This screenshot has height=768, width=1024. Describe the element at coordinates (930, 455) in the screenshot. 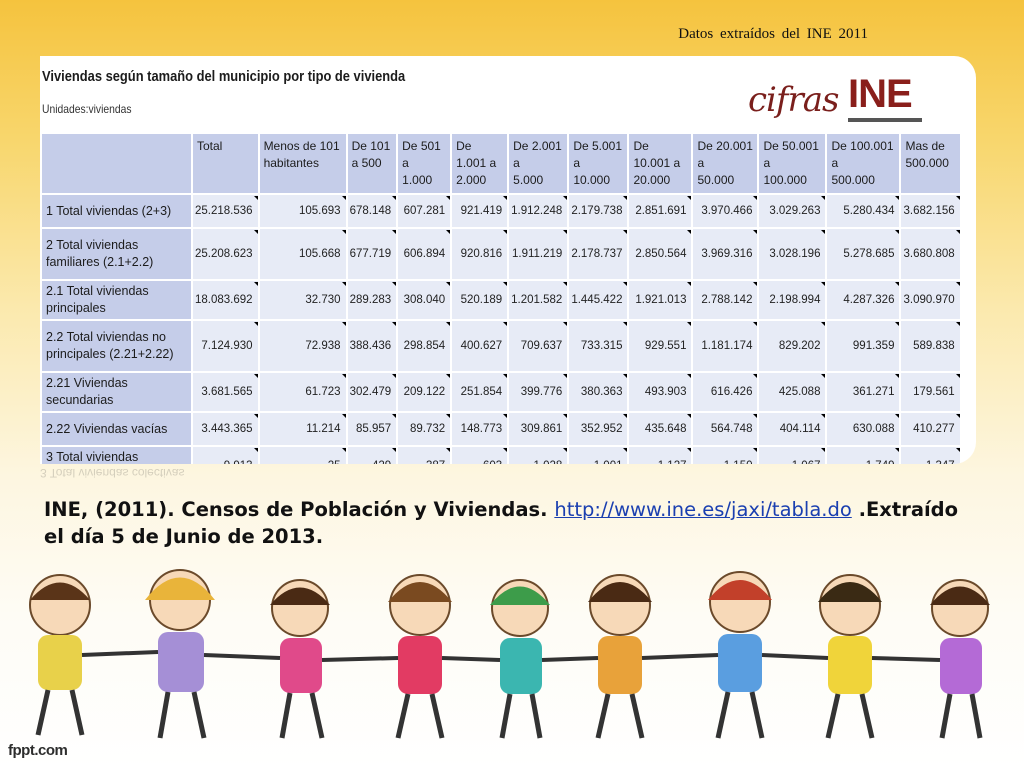

I see `table-cell: 1.347` at that location.